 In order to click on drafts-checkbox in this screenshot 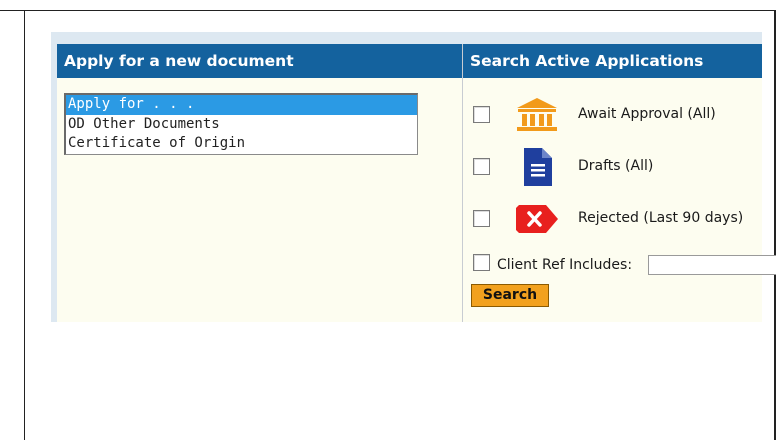, I will do `click(481, 166)`.